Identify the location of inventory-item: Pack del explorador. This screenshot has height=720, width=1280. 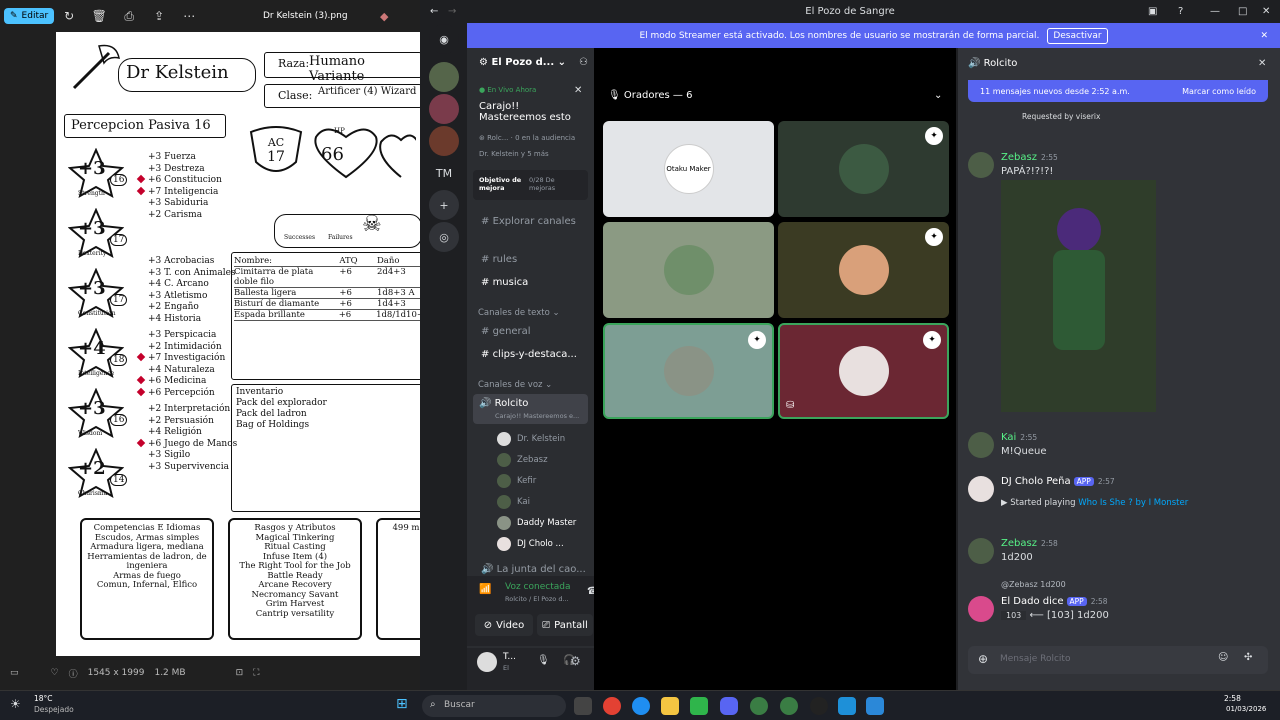
(281, 403).